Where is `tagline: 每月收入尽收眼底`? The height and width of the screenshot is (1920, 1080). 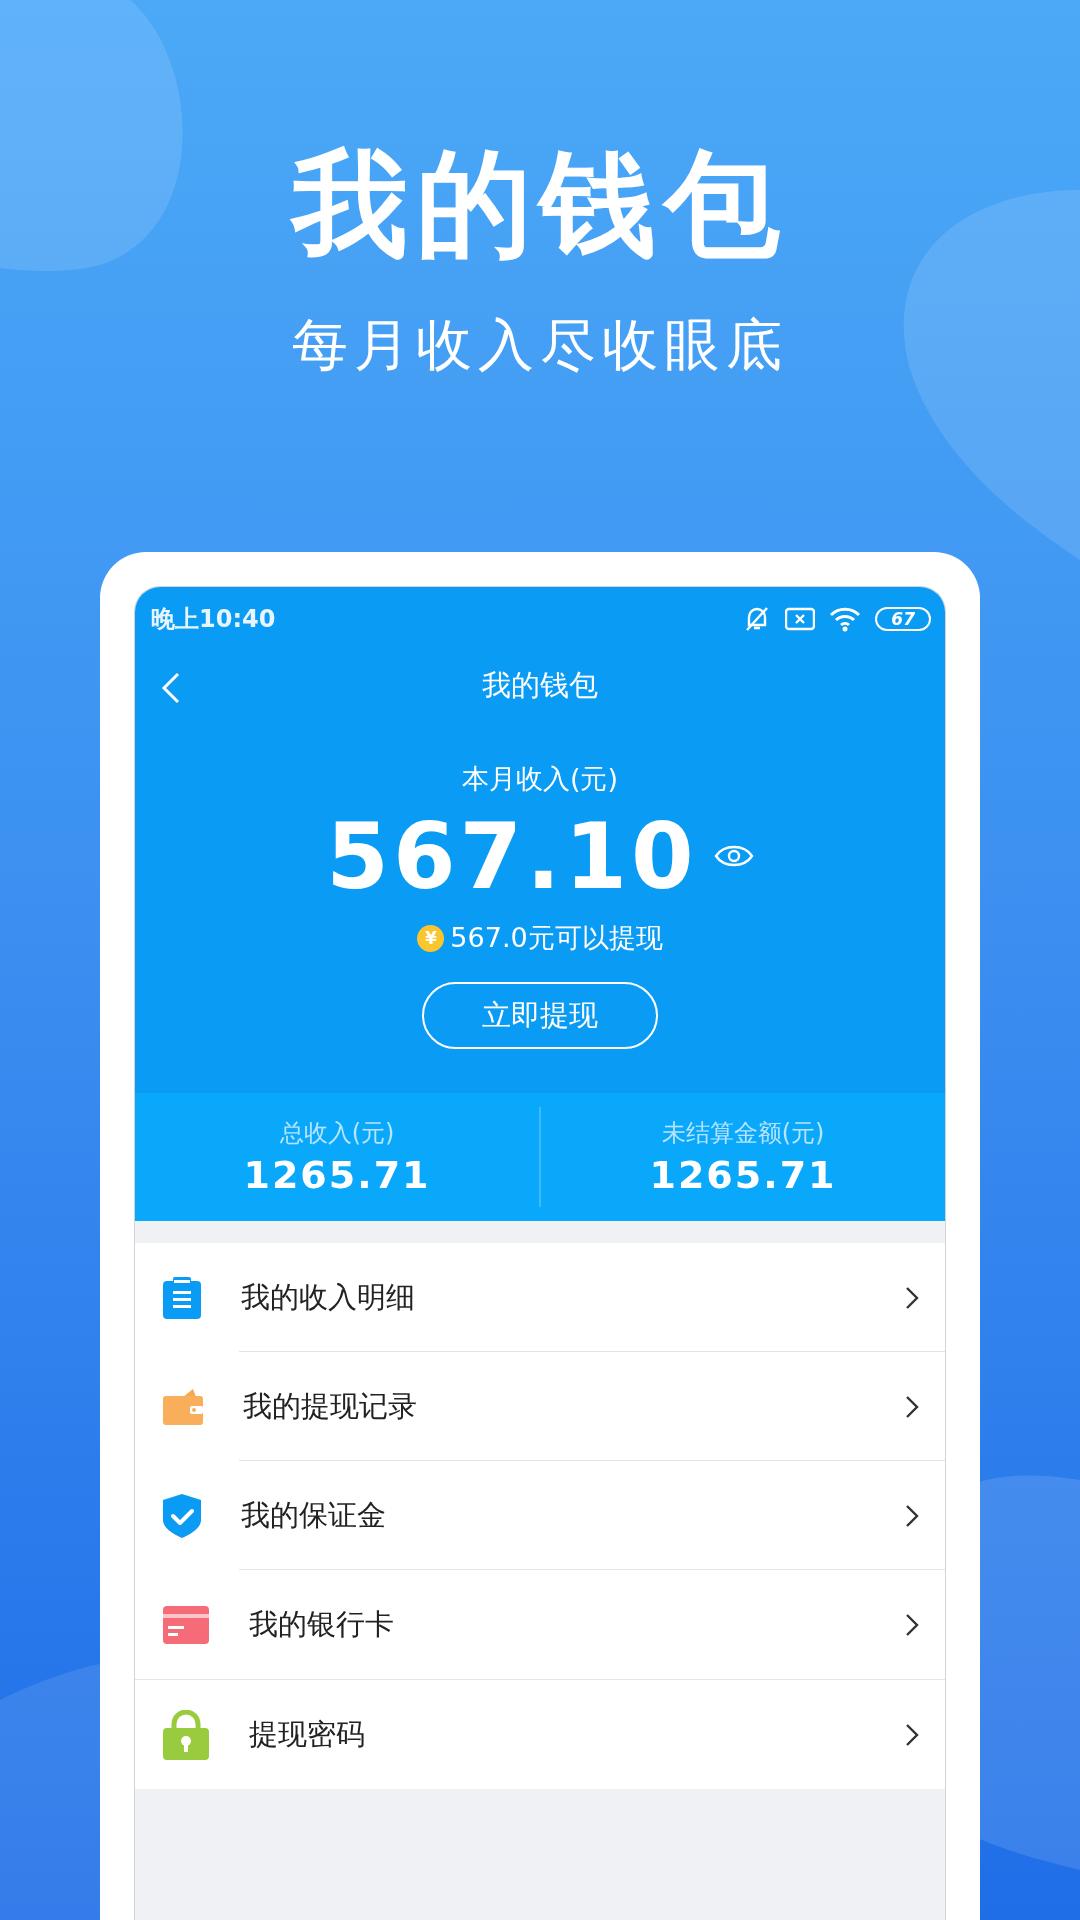
tagline: 每月收入尽收眼底 is located at coordinates (540, 344).